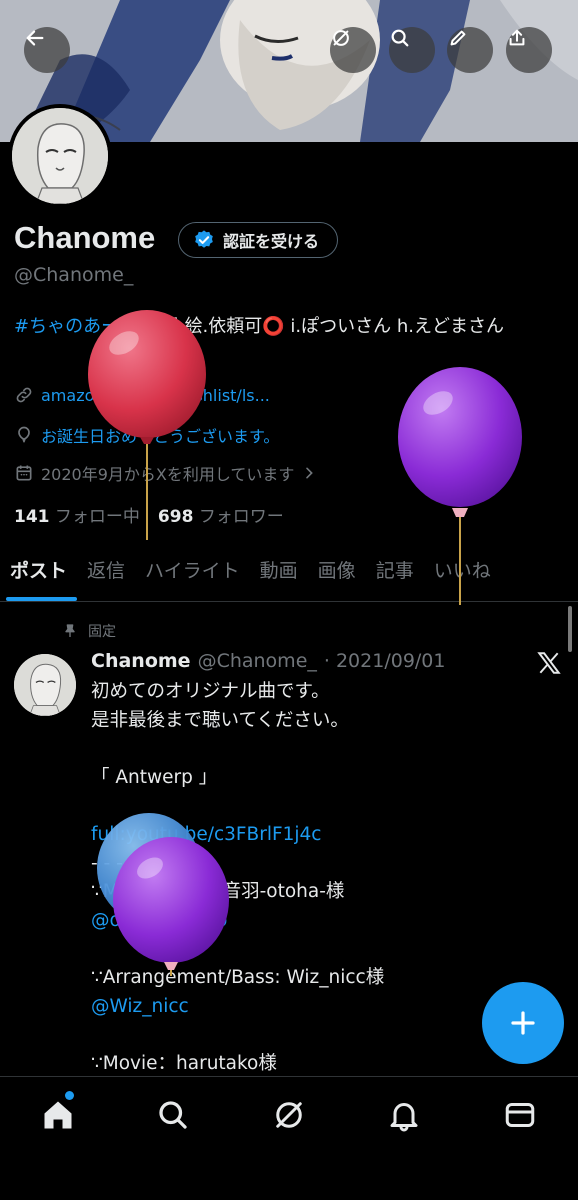 The image size is (578, 1200). What do you see at coordinates (154, 777) in the screenshot?
I see `post-song-title: 「 Antwerp 」` at bounding box center [154, 777].